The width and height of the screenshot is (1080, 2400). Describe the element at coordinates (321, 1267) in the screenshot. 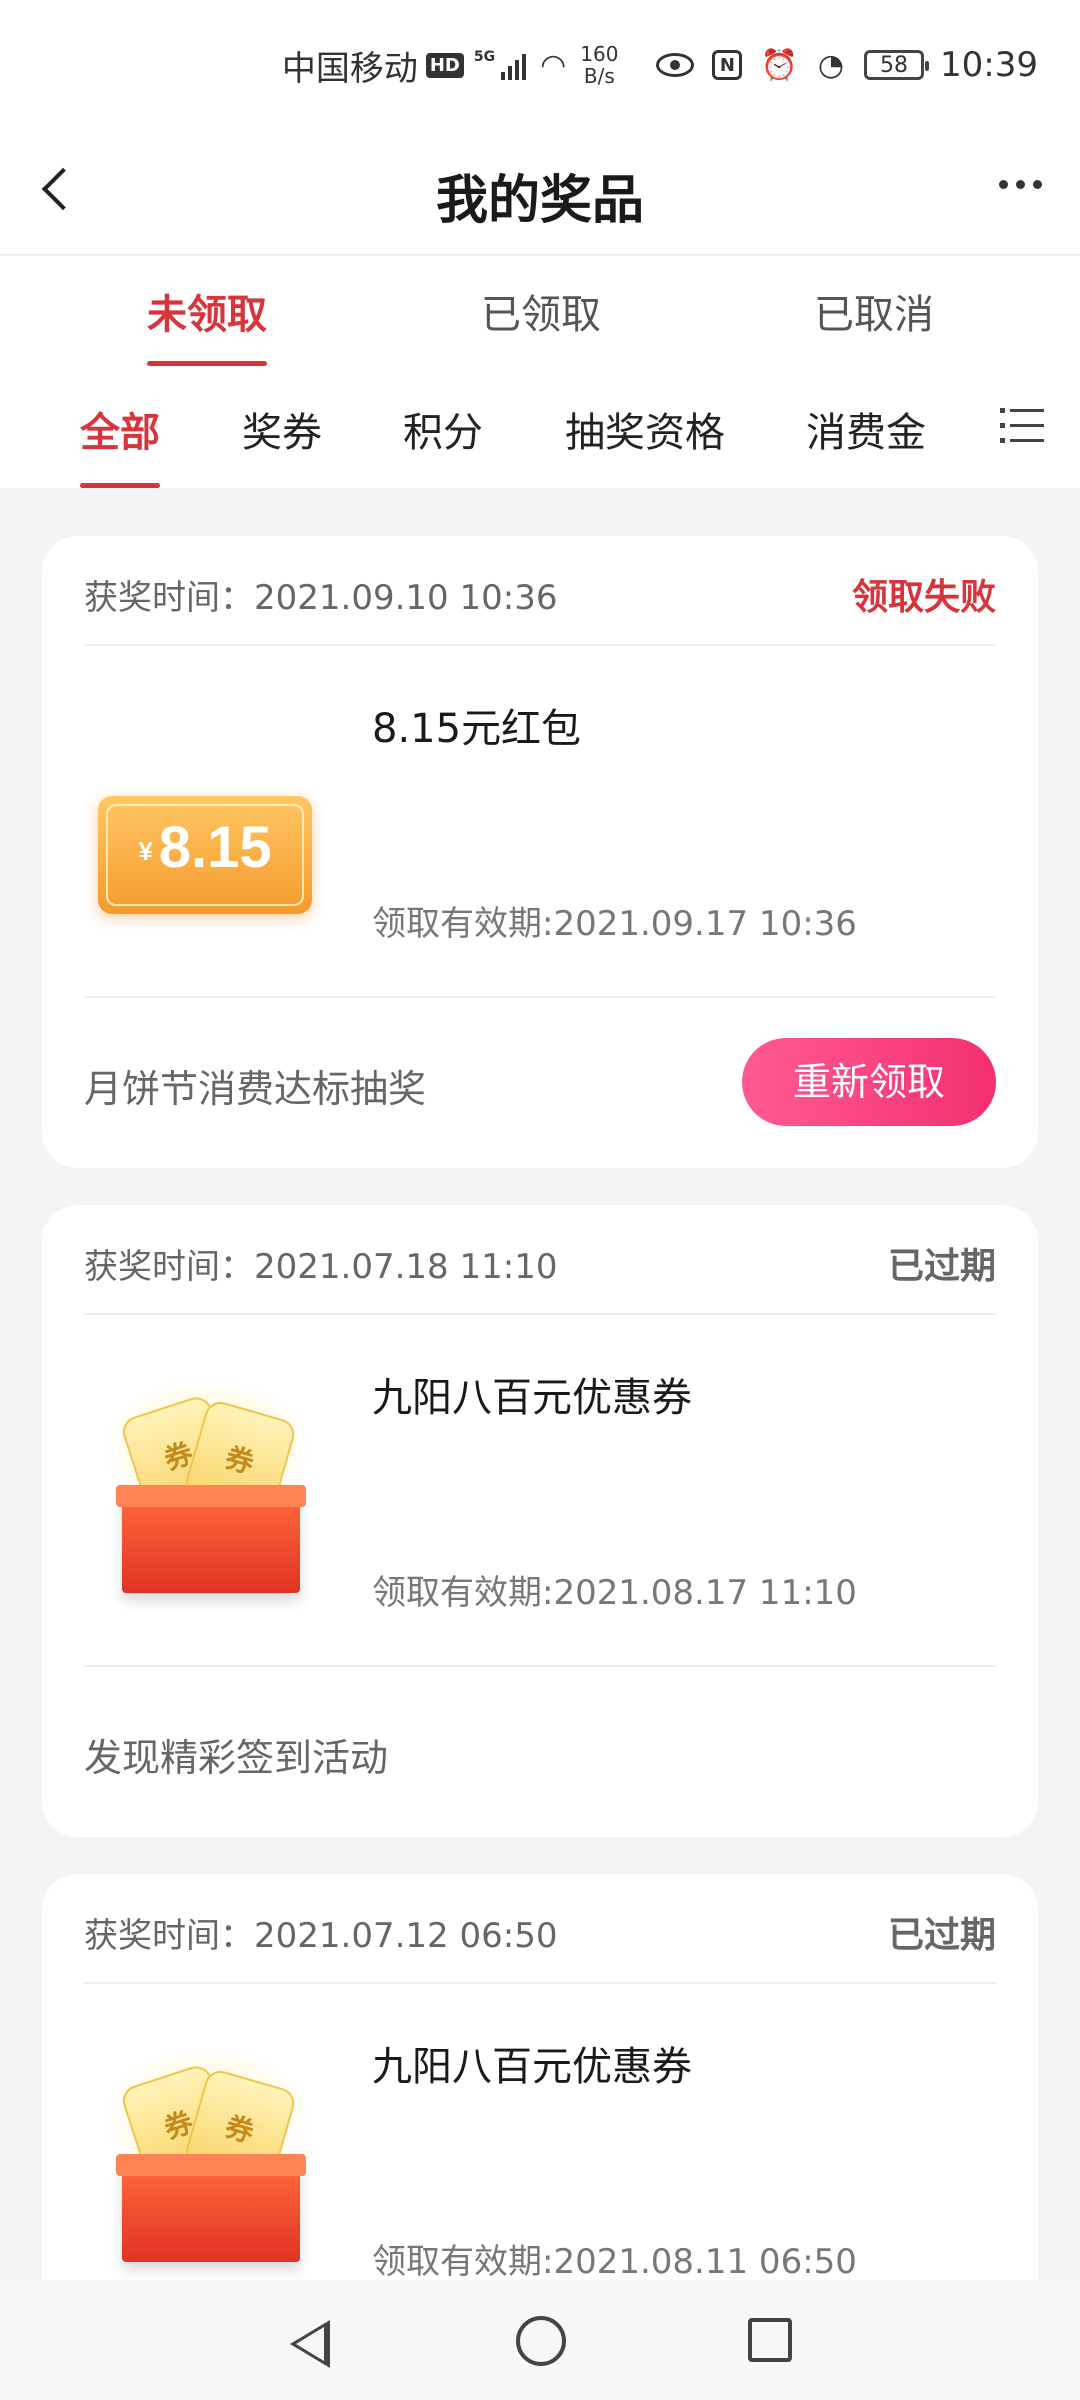

I see `win-time: 获奖时间：2021.07.18 11:10` at that location.